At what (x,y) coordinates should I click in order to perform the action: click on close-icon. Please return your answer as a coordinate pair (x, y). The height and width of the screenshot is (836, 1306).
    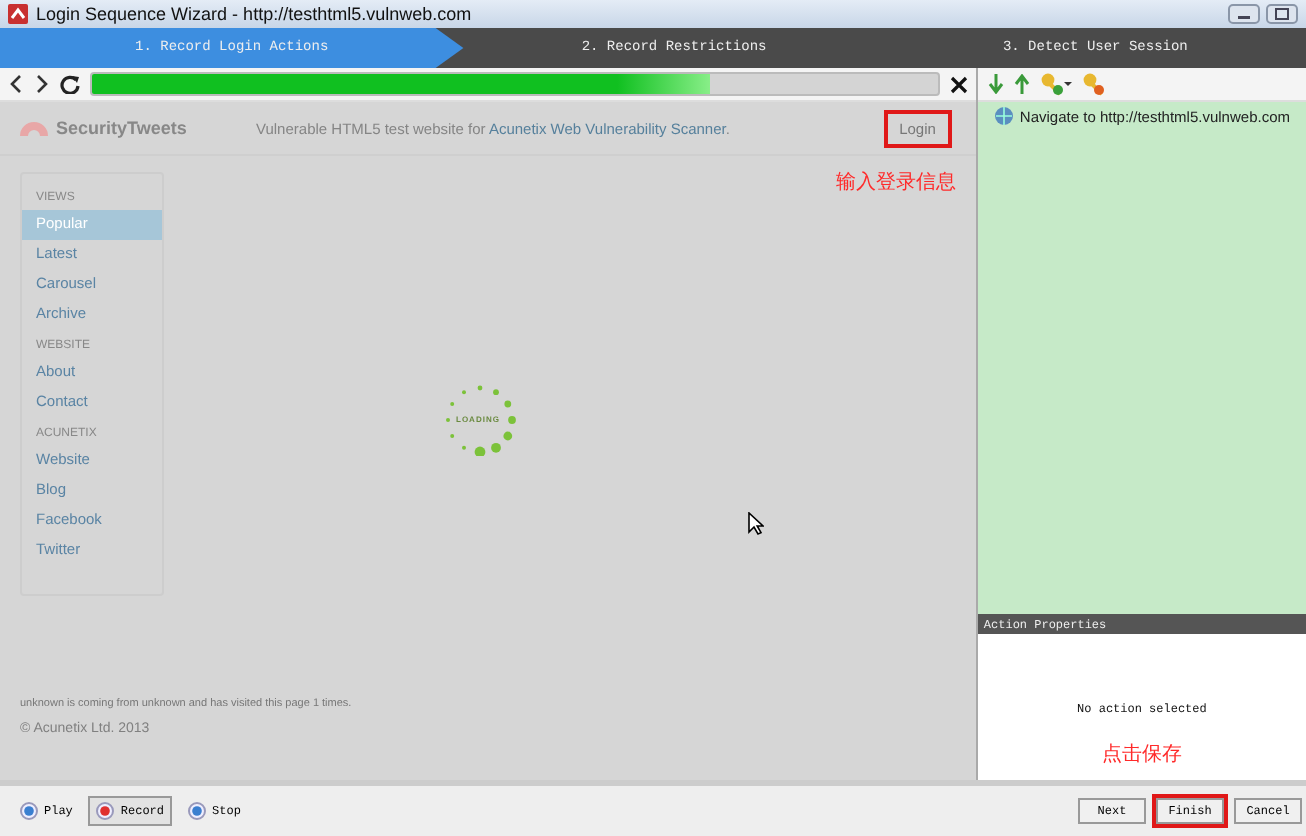
    Looking at the image, I should click on (958, 84).